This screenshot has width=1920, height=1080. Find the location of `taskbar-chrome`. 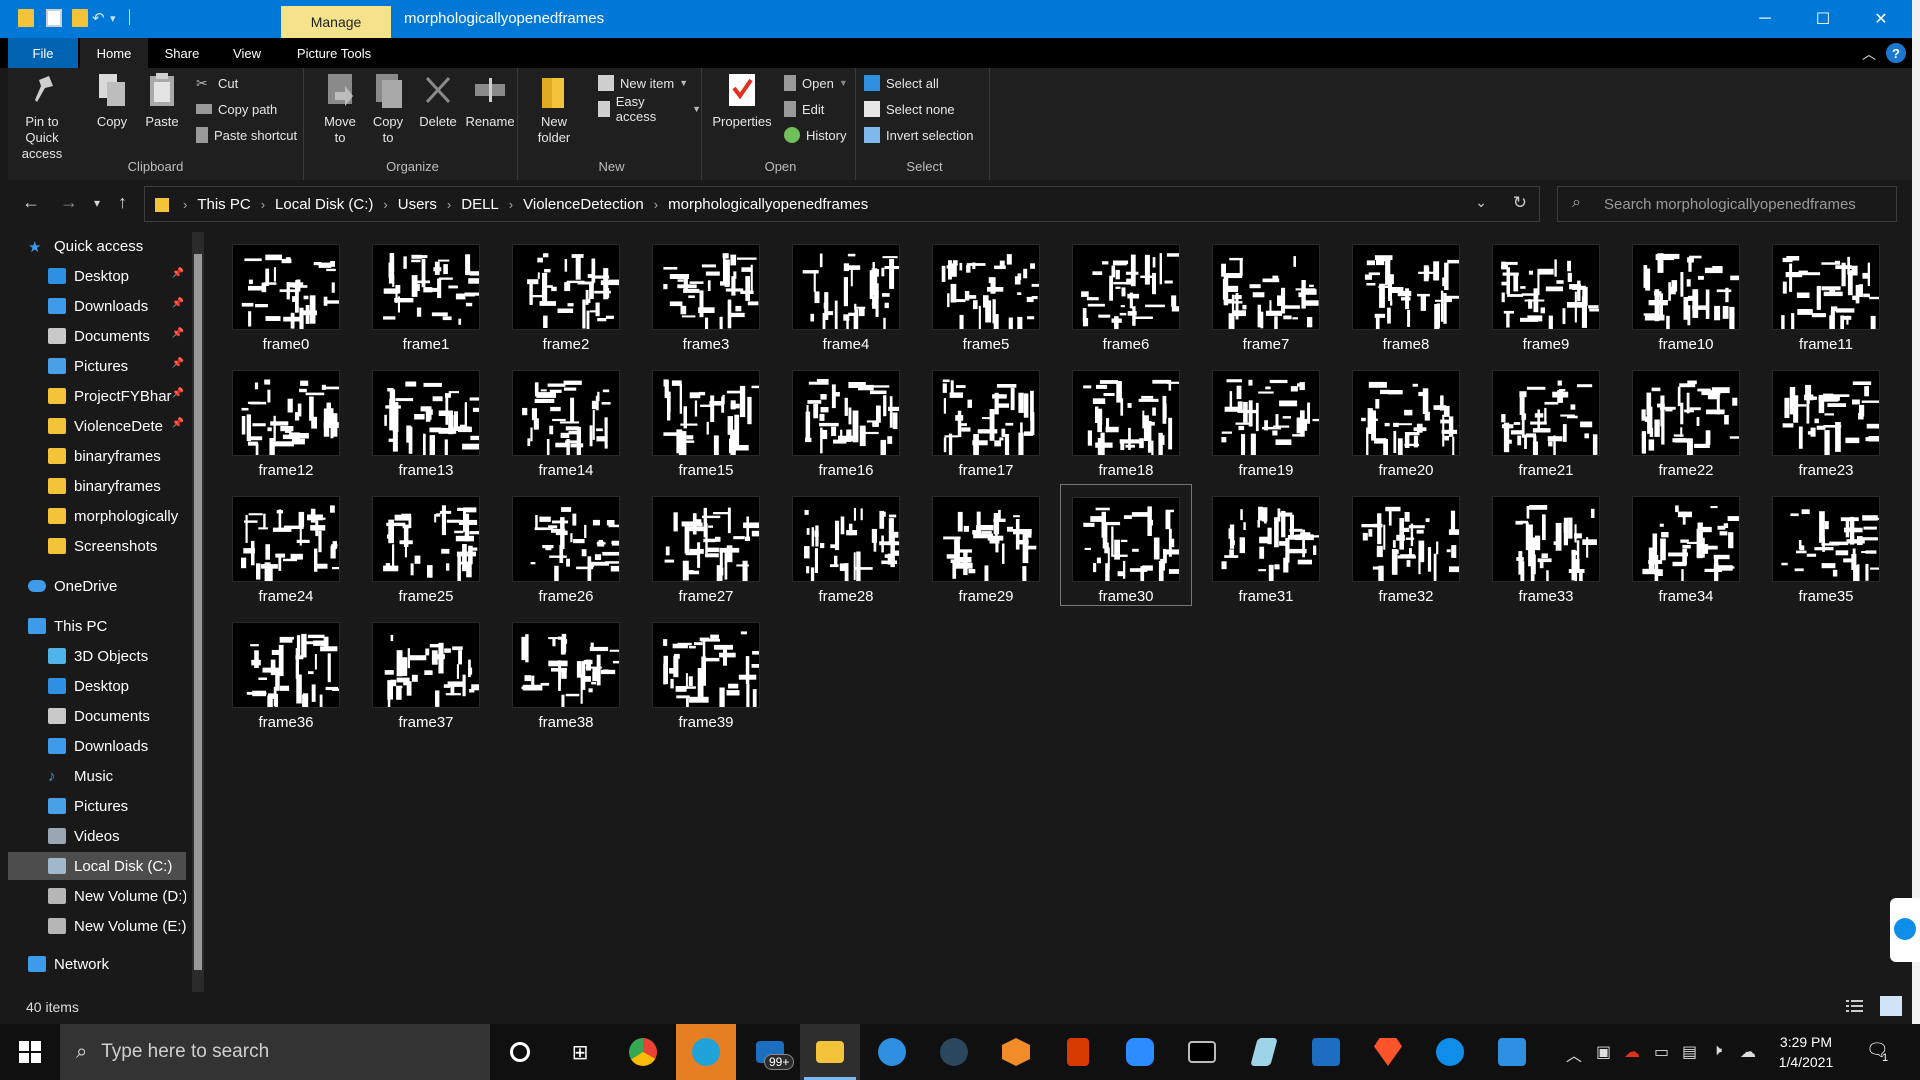

taskbar-chrome is located at coordinates (643, 1052).